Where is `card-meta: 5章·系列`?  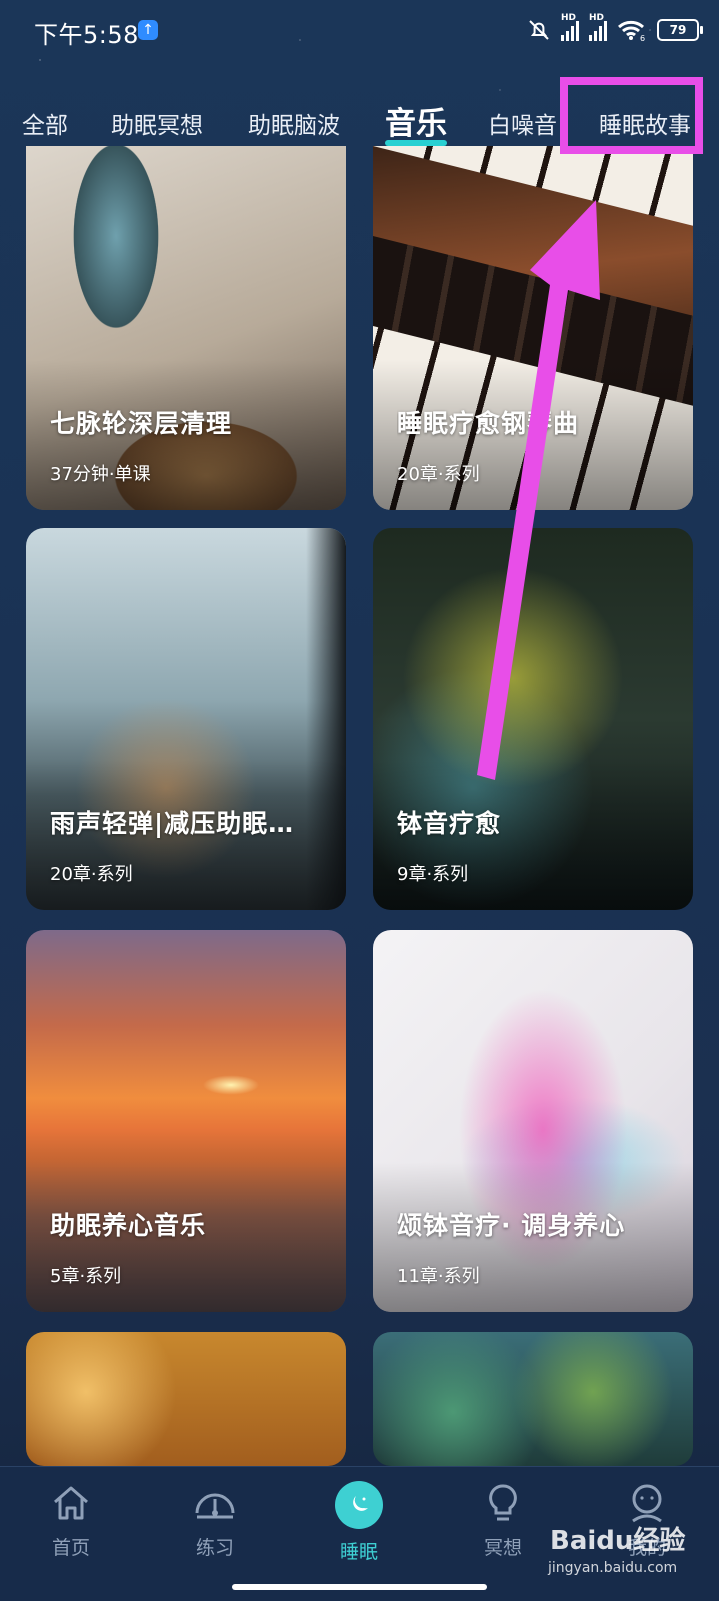
card-meta: 5章·系列 is located at coordinates (86, 1276).